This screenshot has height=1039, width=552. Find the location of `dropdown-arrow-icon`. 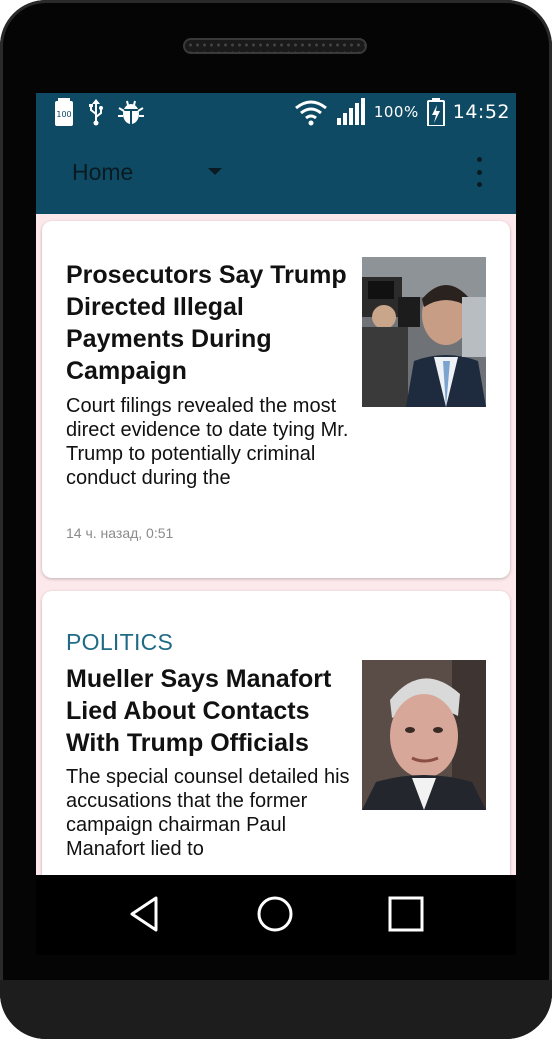

dropdown-arrow-icon is located at coordinates (215, 171).